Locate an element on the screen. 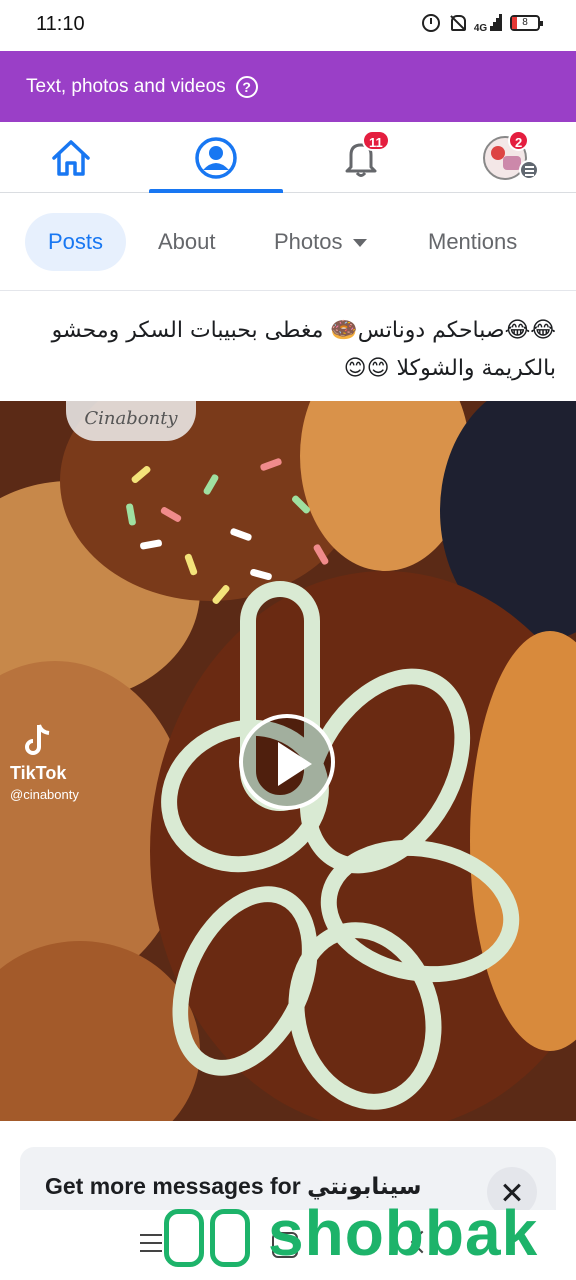 The height and width of the screenshot is (1280, 576). top-navigation: 11 2 is located at coordinates (288, 157).